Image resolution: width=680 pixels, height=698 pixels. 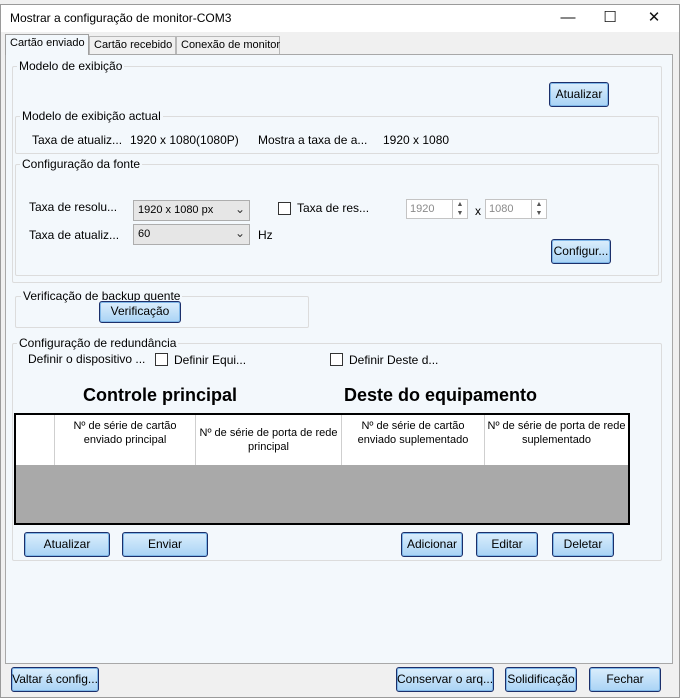 What do you see at coordinates (610, 18) in the screenshot?
I see `maximize-icon: ☐` at bounding box center [610, 18].